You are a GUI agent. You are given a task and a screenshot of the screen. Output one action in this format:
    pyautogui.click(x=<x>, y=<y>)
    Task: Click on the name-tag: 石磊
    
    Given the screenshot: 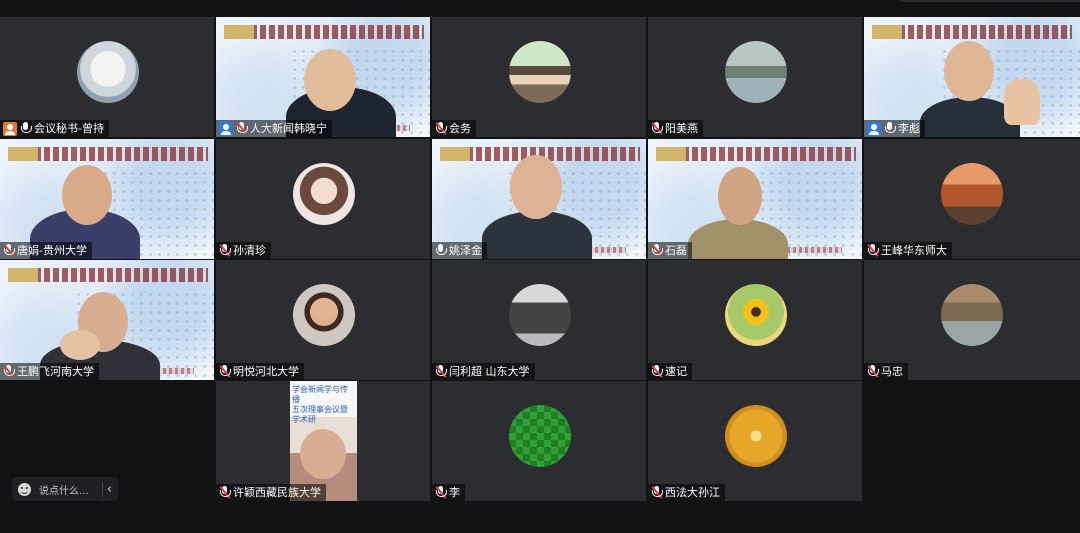 What is the action you would take?
    pyautogui.click(x=670, y=250)
    